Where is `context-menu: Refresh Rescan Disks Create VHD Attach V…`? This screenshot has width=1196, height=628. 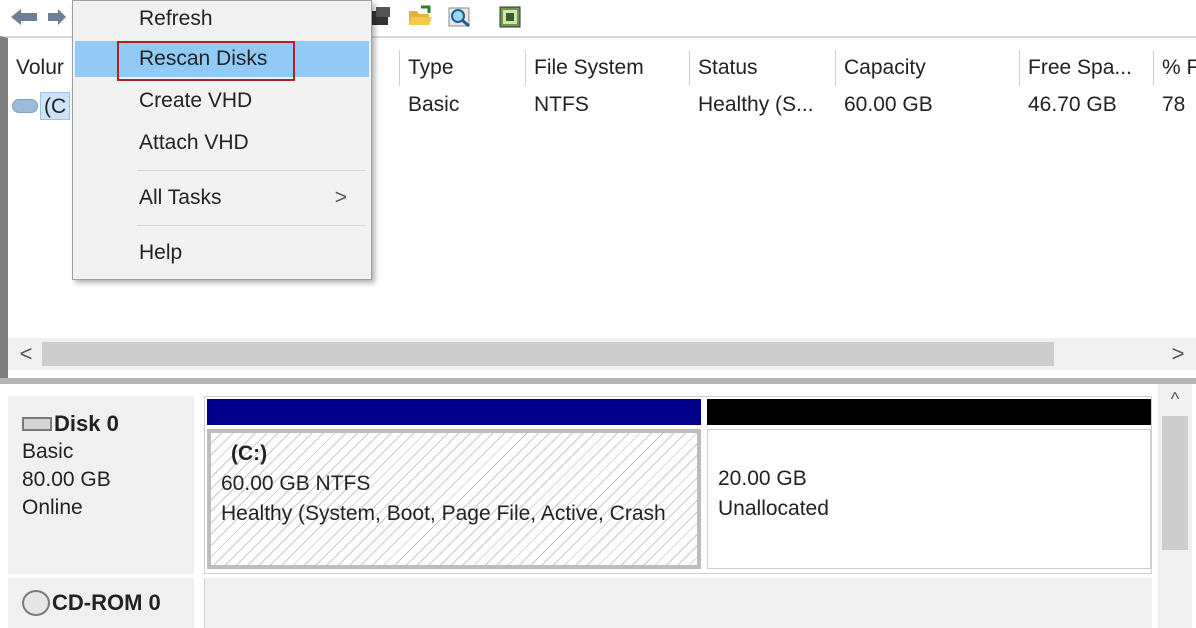
context-menu: Refresh Rescan Disks Create VHD Attach V… is located at coordinates (222, 140).